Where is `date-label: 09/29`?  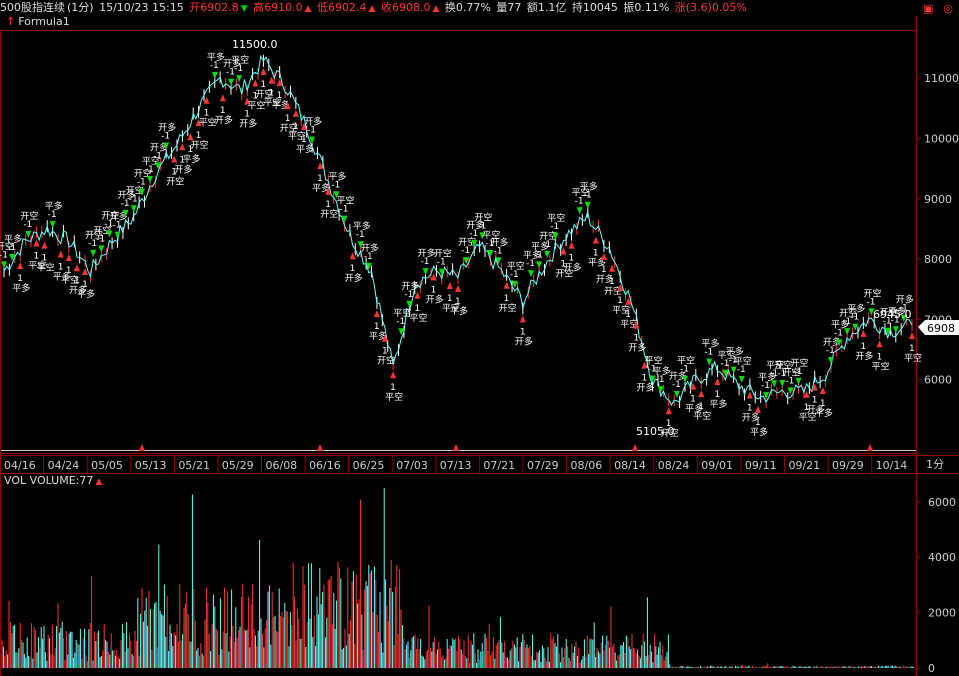
date-label: 09/29 is located at coordinates (848, 465).